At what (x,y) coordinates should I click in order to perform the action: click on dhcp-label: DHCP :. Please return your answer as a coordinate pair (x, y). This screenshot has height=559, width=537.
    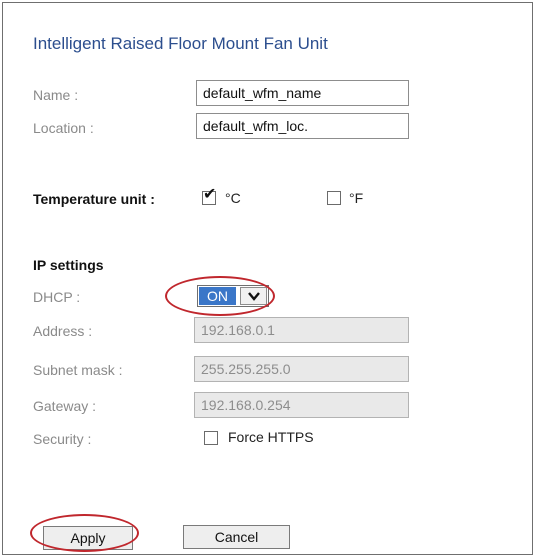
    Looking at the image, I should click on (57, 297).